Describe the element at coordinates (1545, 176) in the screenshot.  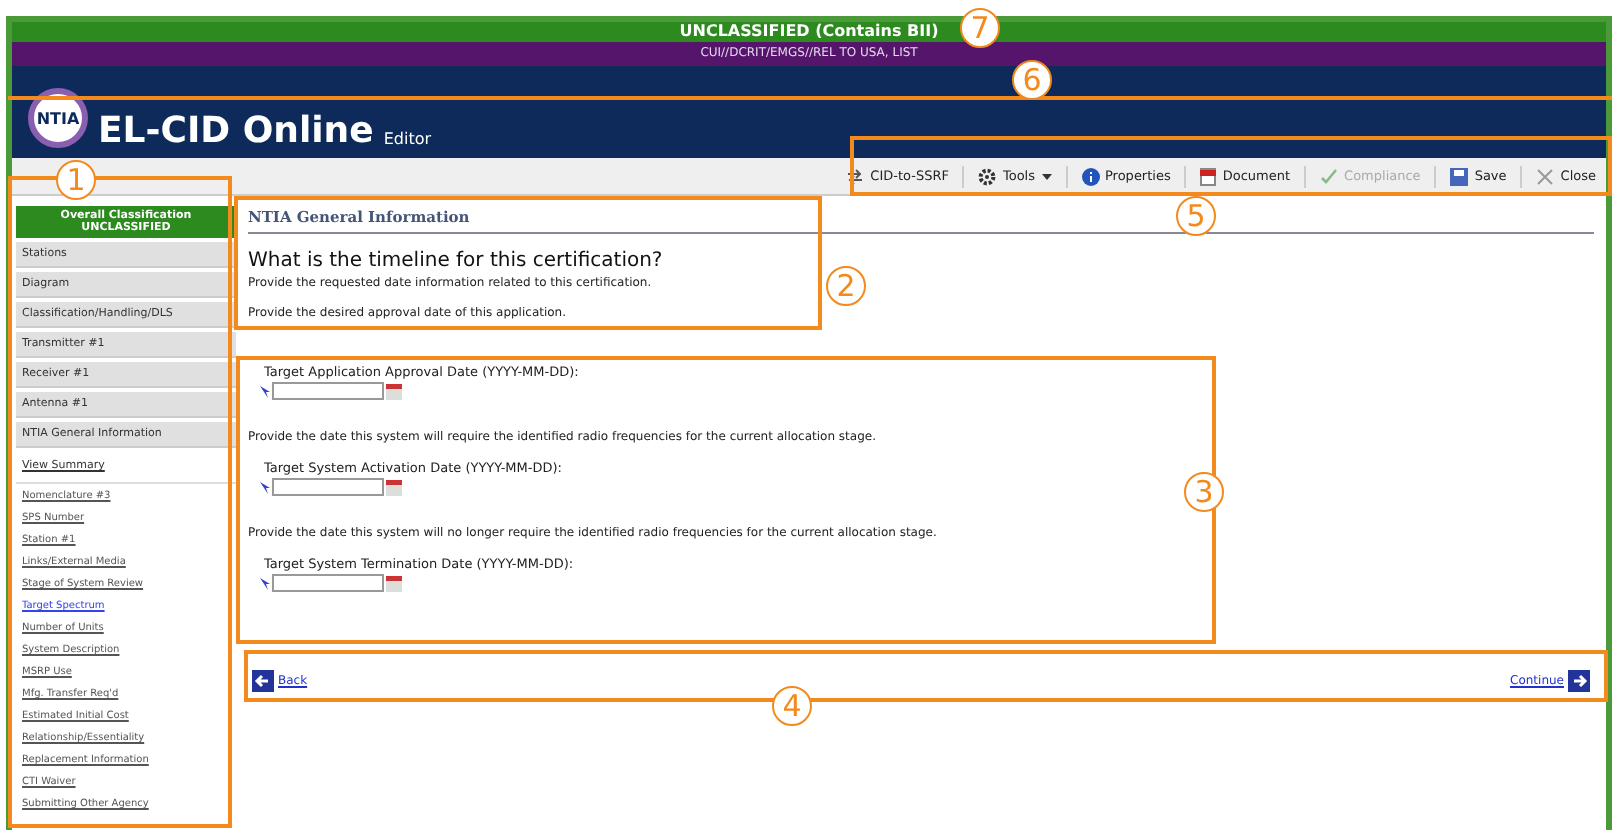
I see `close-icon` at that location.